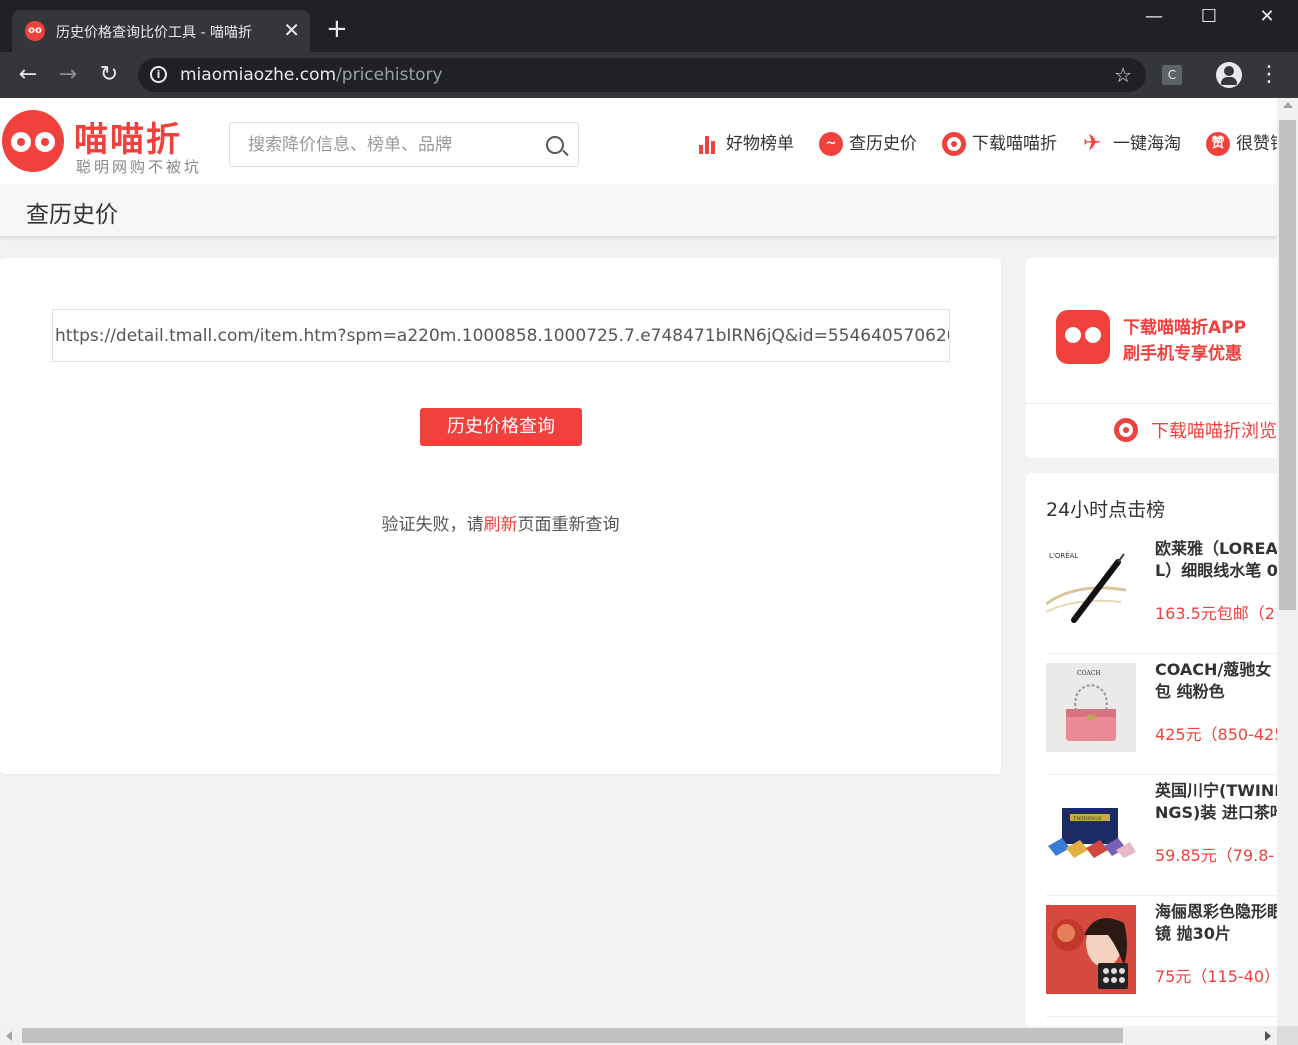  I want to click on ranking-item: L'ORÉAL 欧莱雅（LOREAL）细眼线水笔 0.5g 163.5元包邮（2, so click(1161, 593).